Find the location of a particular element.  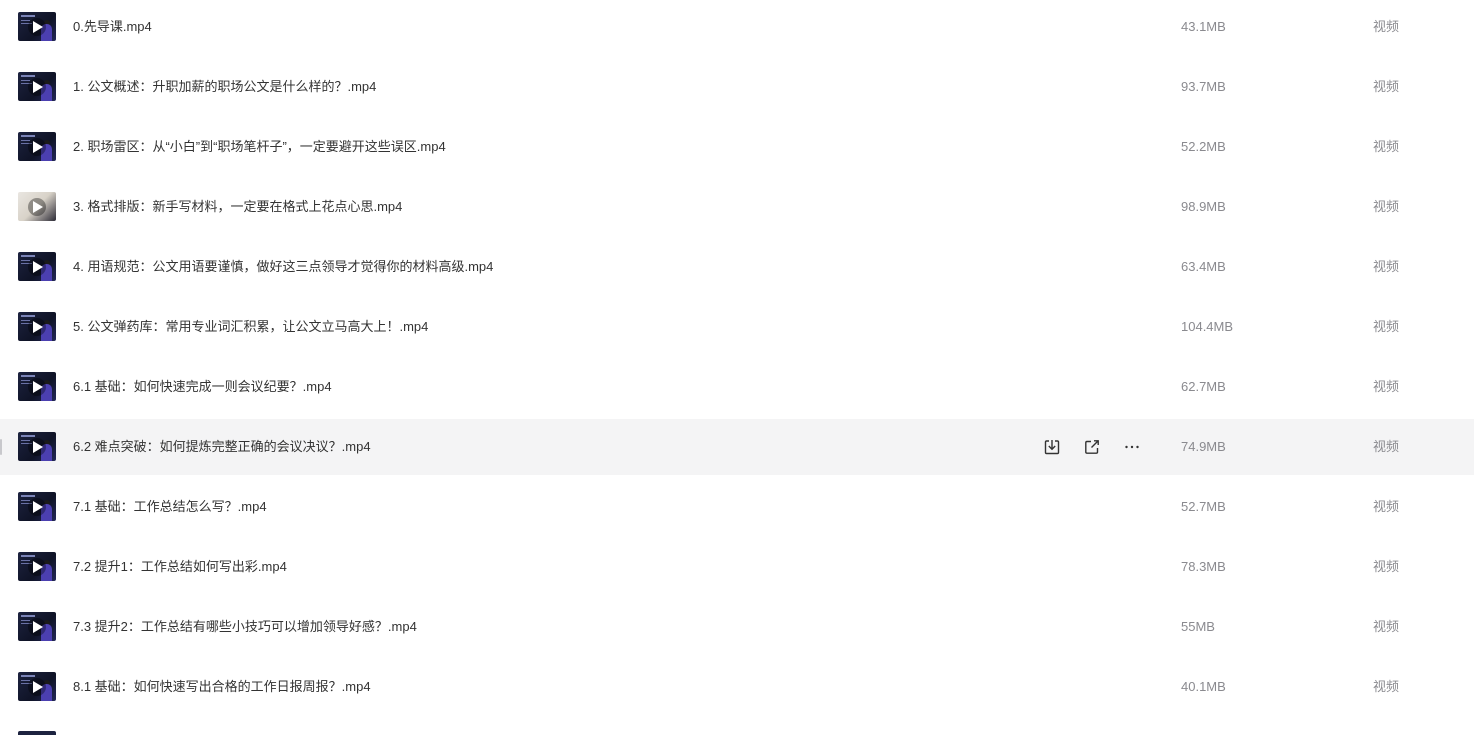

file-row: 6.1 基础：如何快速完成一则会议纪要？.mp4 62.7MB 视频 is located at coordinates (737, 387).